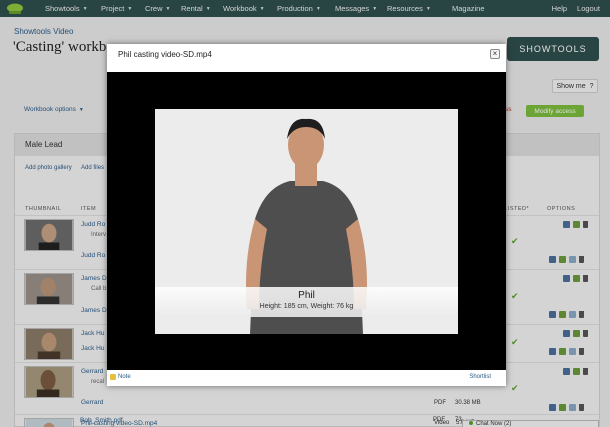 This screenshot has width=610, height=427. What do you see at coordinates (306, 378) in the screenshot?
I see `modal-footer: Note Shortlist` at bounding box center [306, 378].